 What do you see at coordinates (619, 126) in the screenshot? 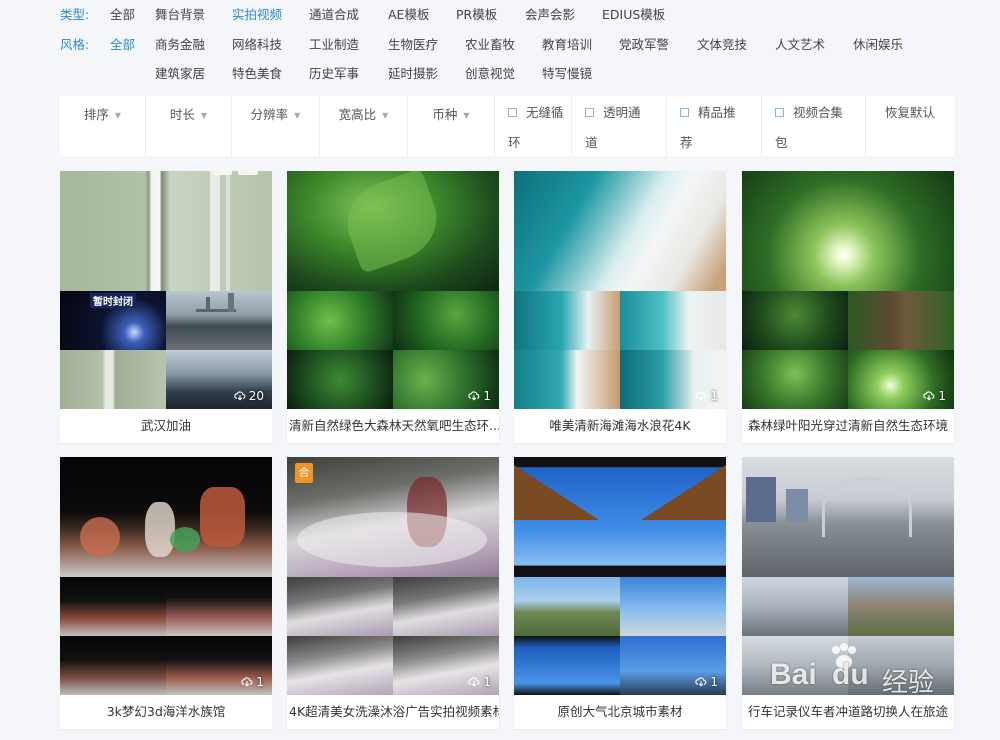
I see `alpha-channel-checkbox: 透明通 道` at bounding box center [619, 126].